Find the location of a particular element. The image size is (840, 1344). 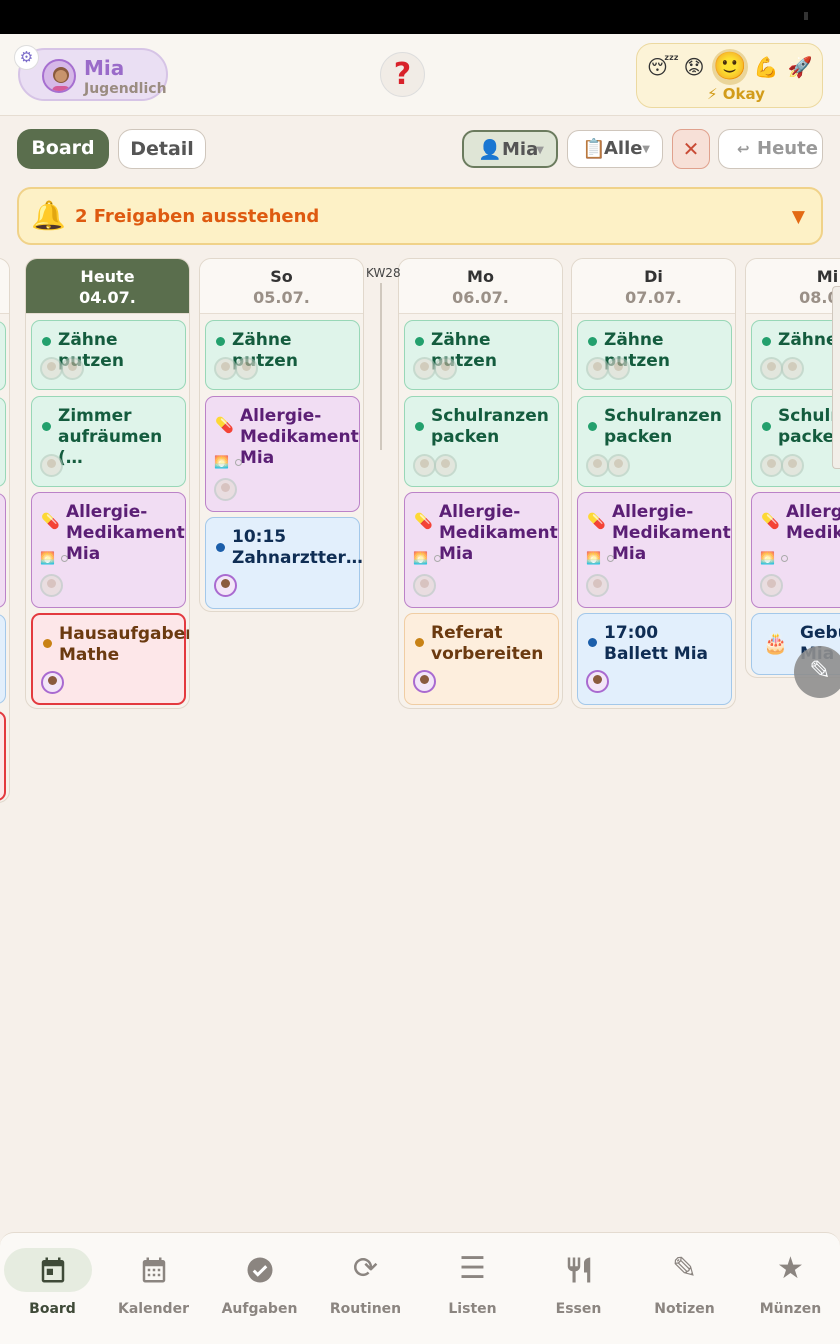

mood-rocket-icon: 🚀 is located at coordinates (800, 67).